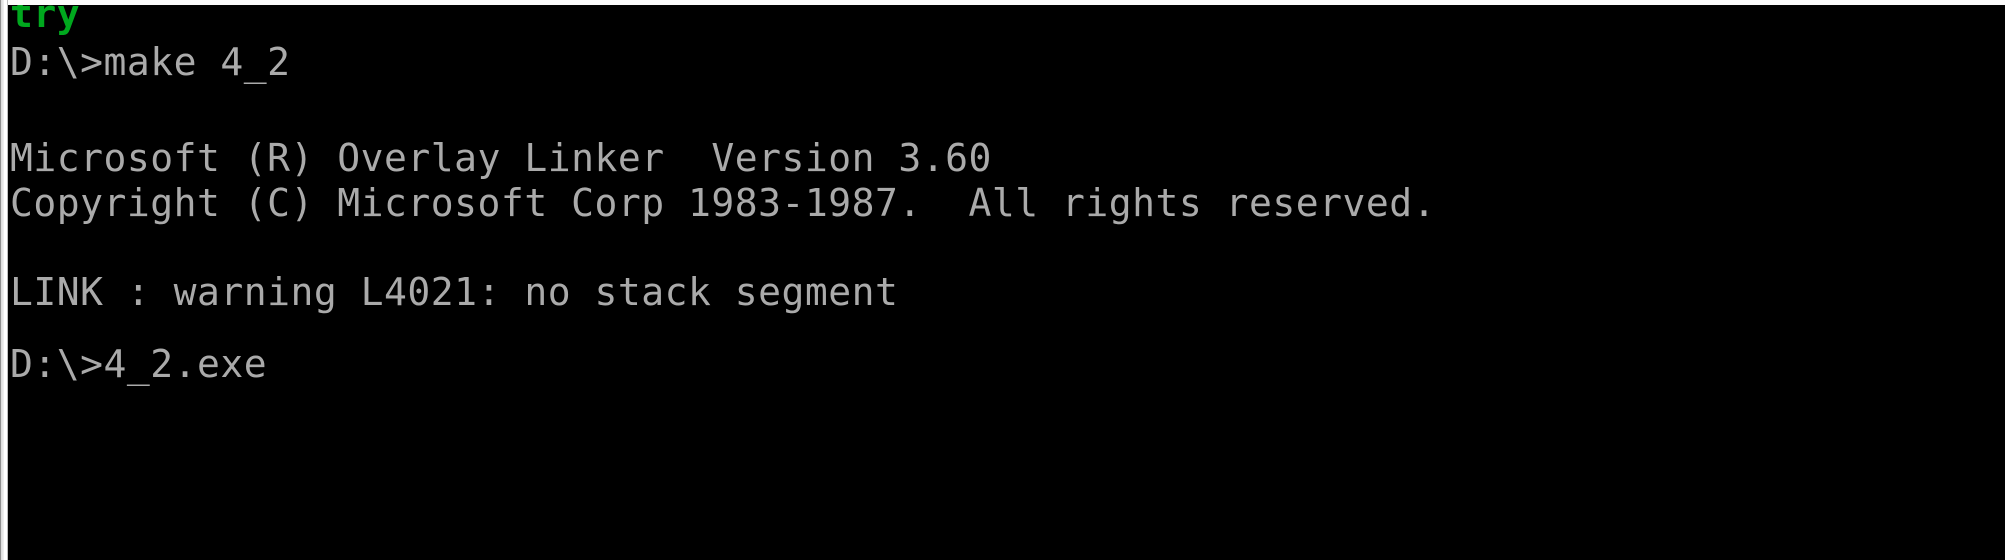 The width and height of the screenshot is (2005, 560). I want to click on terminal-line-try: try, so click(45, 18).